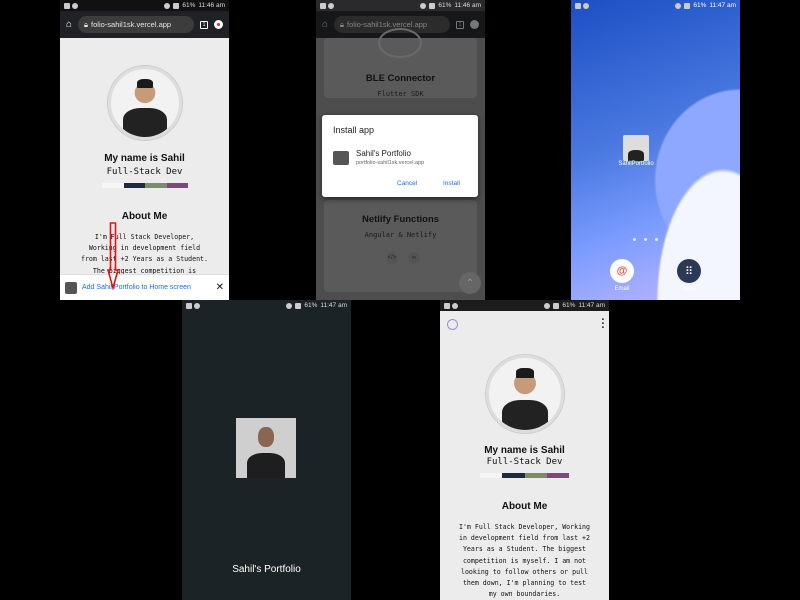 The height and width of the screenshot is (600, 800). Describe the element at coordinates (524, 594) in the screenshot. I see `about-line: my own boundaries.` at that location.